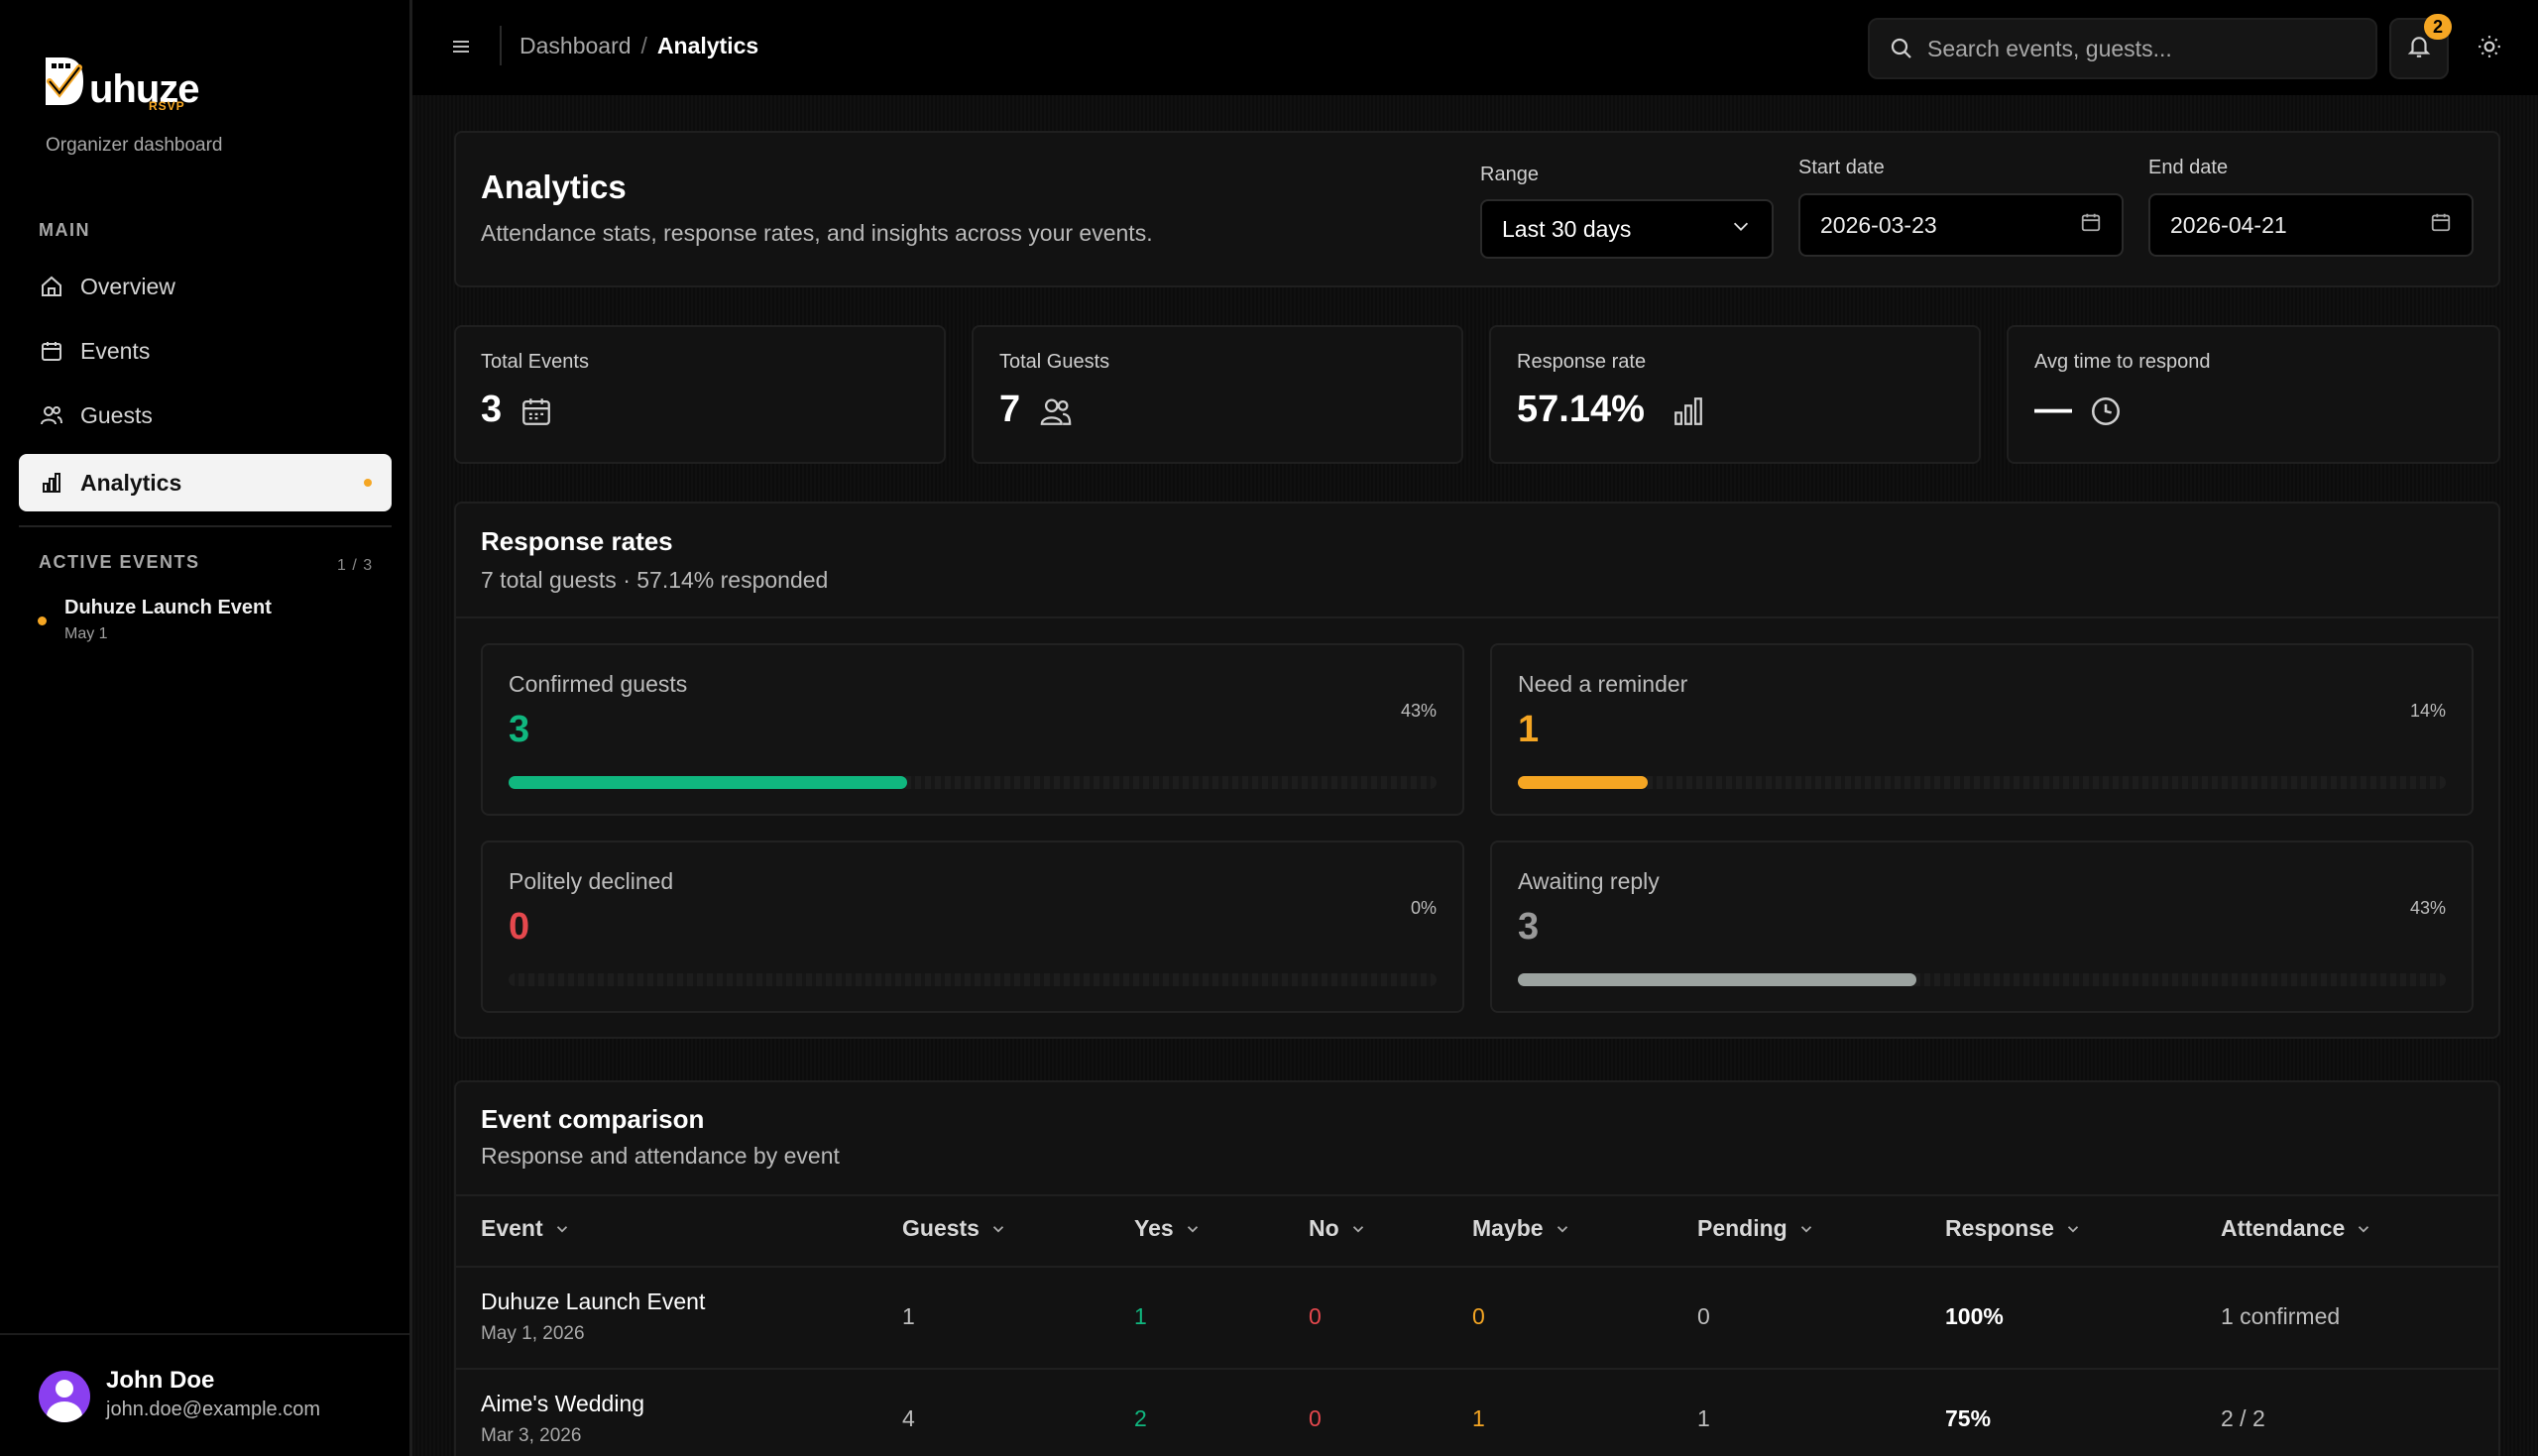 The width and height of the screenshot is (2538, 1456). Describe the element at coordinates (575, 45) in the screenshot. I see `breadcrumb-dashboard: Dashboard` at that location.